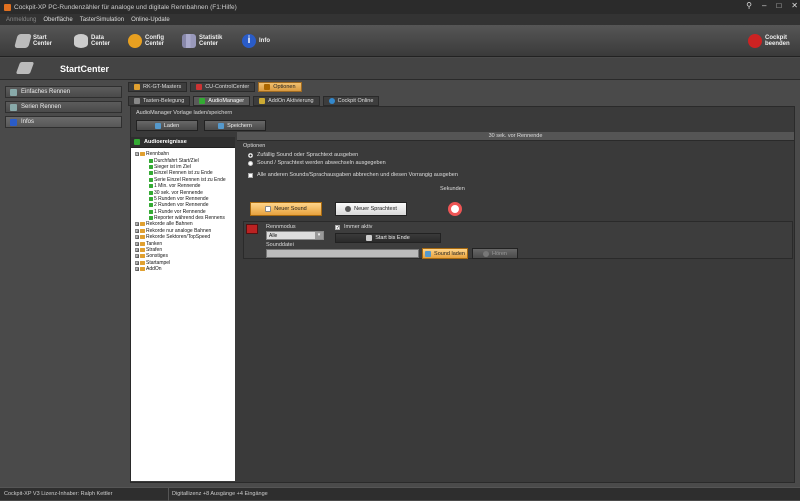  What do you see at coordinates (7, 7) in the screenshot?
I see `app-icon` at bounding box center [7, 7].